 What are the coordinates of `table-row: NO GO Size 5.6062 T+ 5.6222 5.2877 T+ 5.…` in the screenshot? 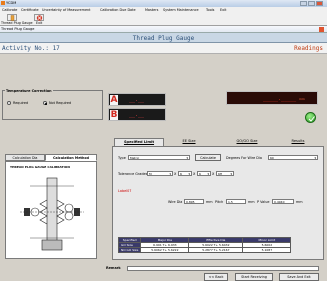 It's located at (204, 250).